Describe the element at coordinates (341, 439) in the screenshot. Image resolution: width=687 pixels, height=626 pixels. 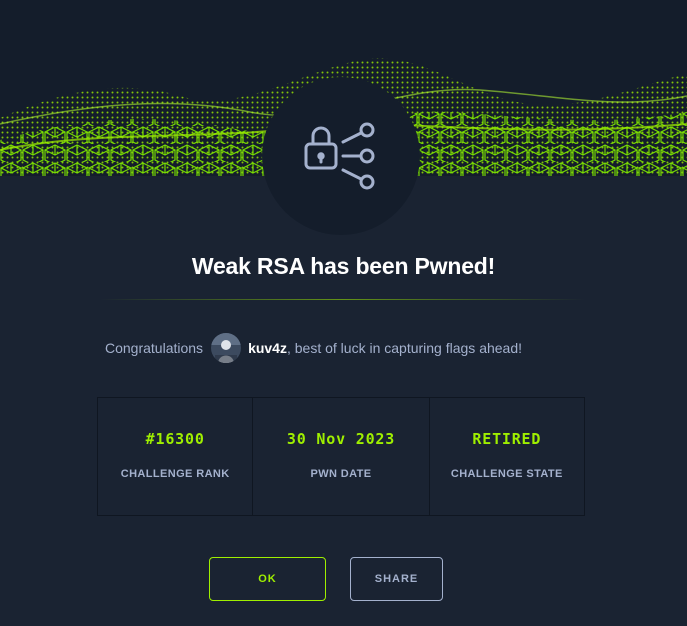
I see `stat-value: 30 Nov 2023` at that location.